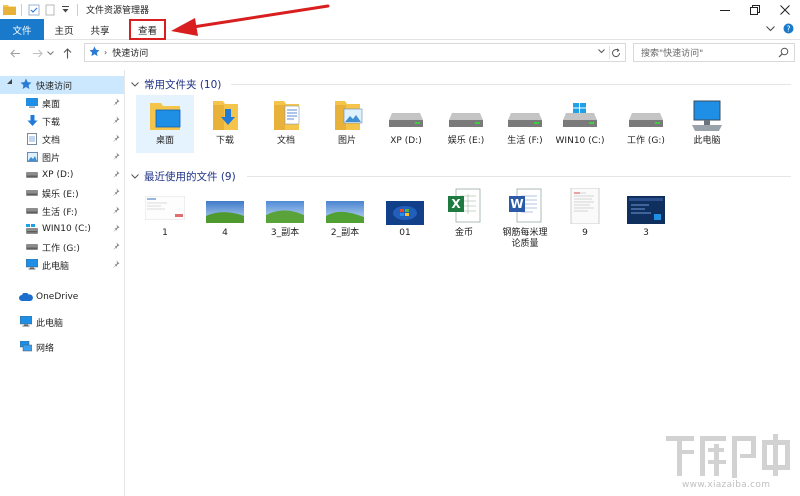 Image resolution: width=800 pixels, height=496 pixels. Describe the element at coordinates (62, 297) in the screenshot. I see `sidebar-item-onedrive: OneDrive` at that location.